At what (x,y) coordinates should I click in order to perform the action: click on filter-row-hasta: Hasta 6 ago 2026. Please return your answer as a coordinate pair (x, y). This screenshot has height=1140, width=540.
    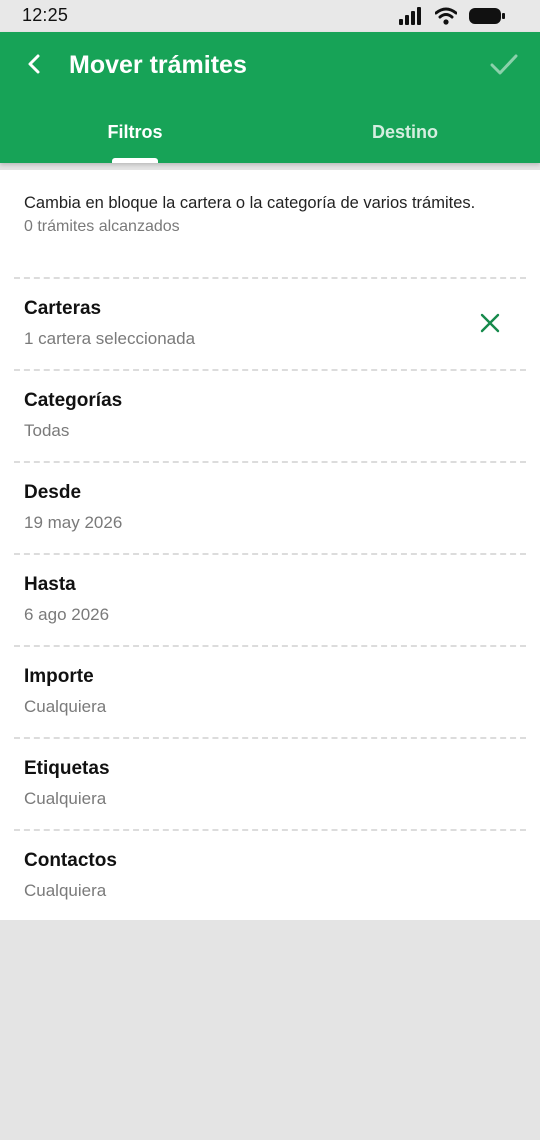
    Looking at the image, I should click on (270, 599).